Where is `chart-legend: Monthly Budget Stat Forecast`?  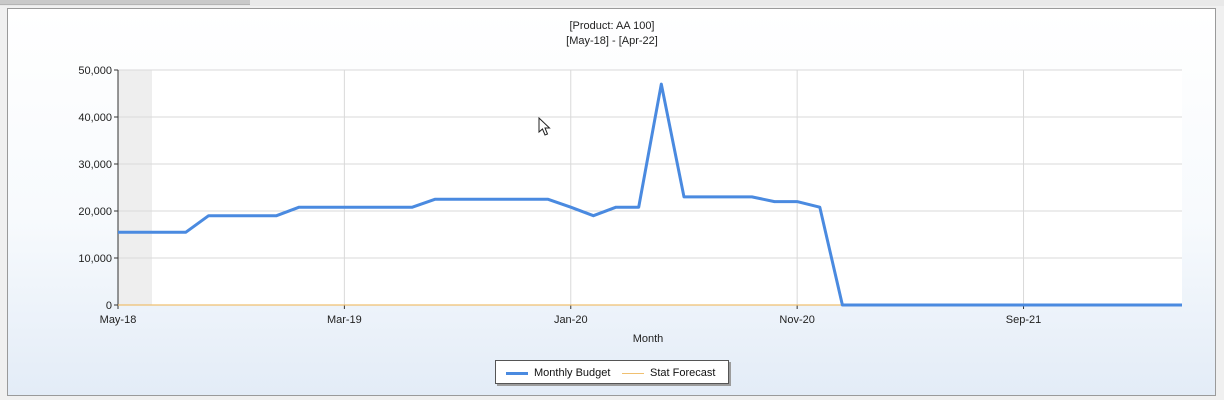 chart-legend: Monthly Budget Stat Forecast is located at coordinates (612, 372).